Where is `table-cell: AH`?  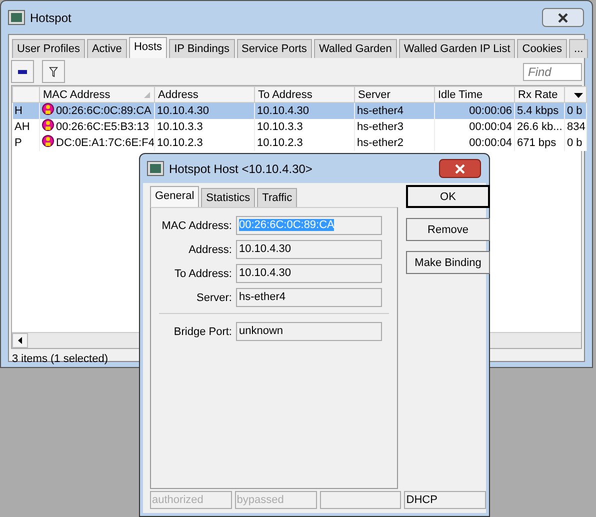
table-cell: AH is located at coordinates (26, 126).